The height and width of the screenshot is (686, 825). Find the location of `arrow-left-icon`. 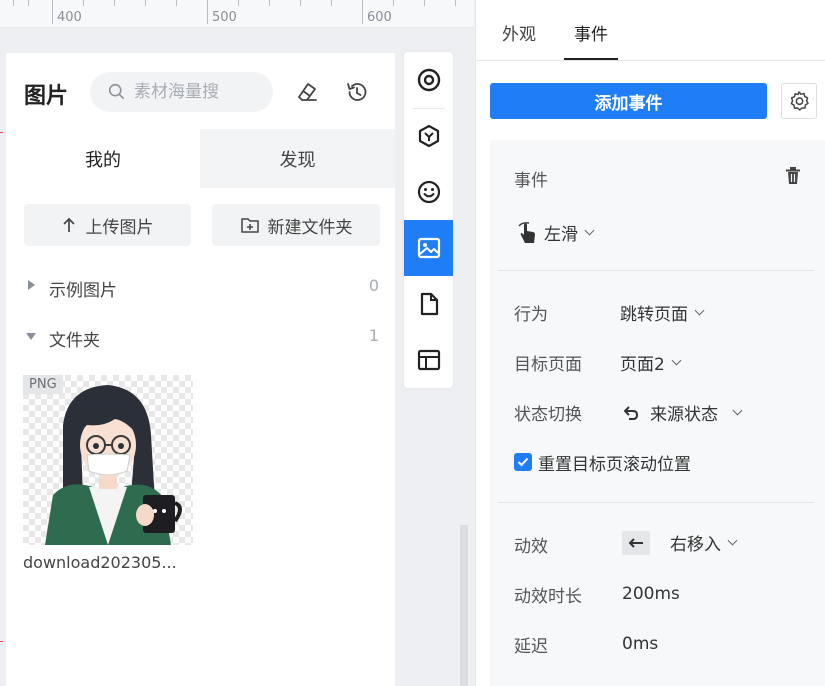

arrow-left-icon is located at coordinates (635, 542).